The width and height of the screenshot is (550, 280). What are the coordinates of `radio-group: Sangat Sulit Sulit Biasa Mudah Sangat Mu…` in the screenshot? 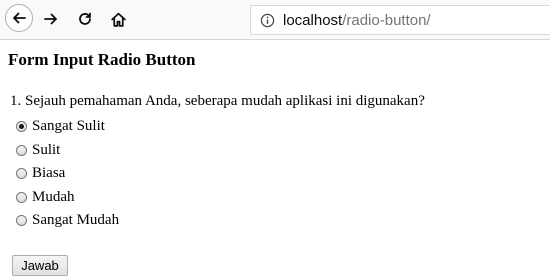 It's located at (66, 174).